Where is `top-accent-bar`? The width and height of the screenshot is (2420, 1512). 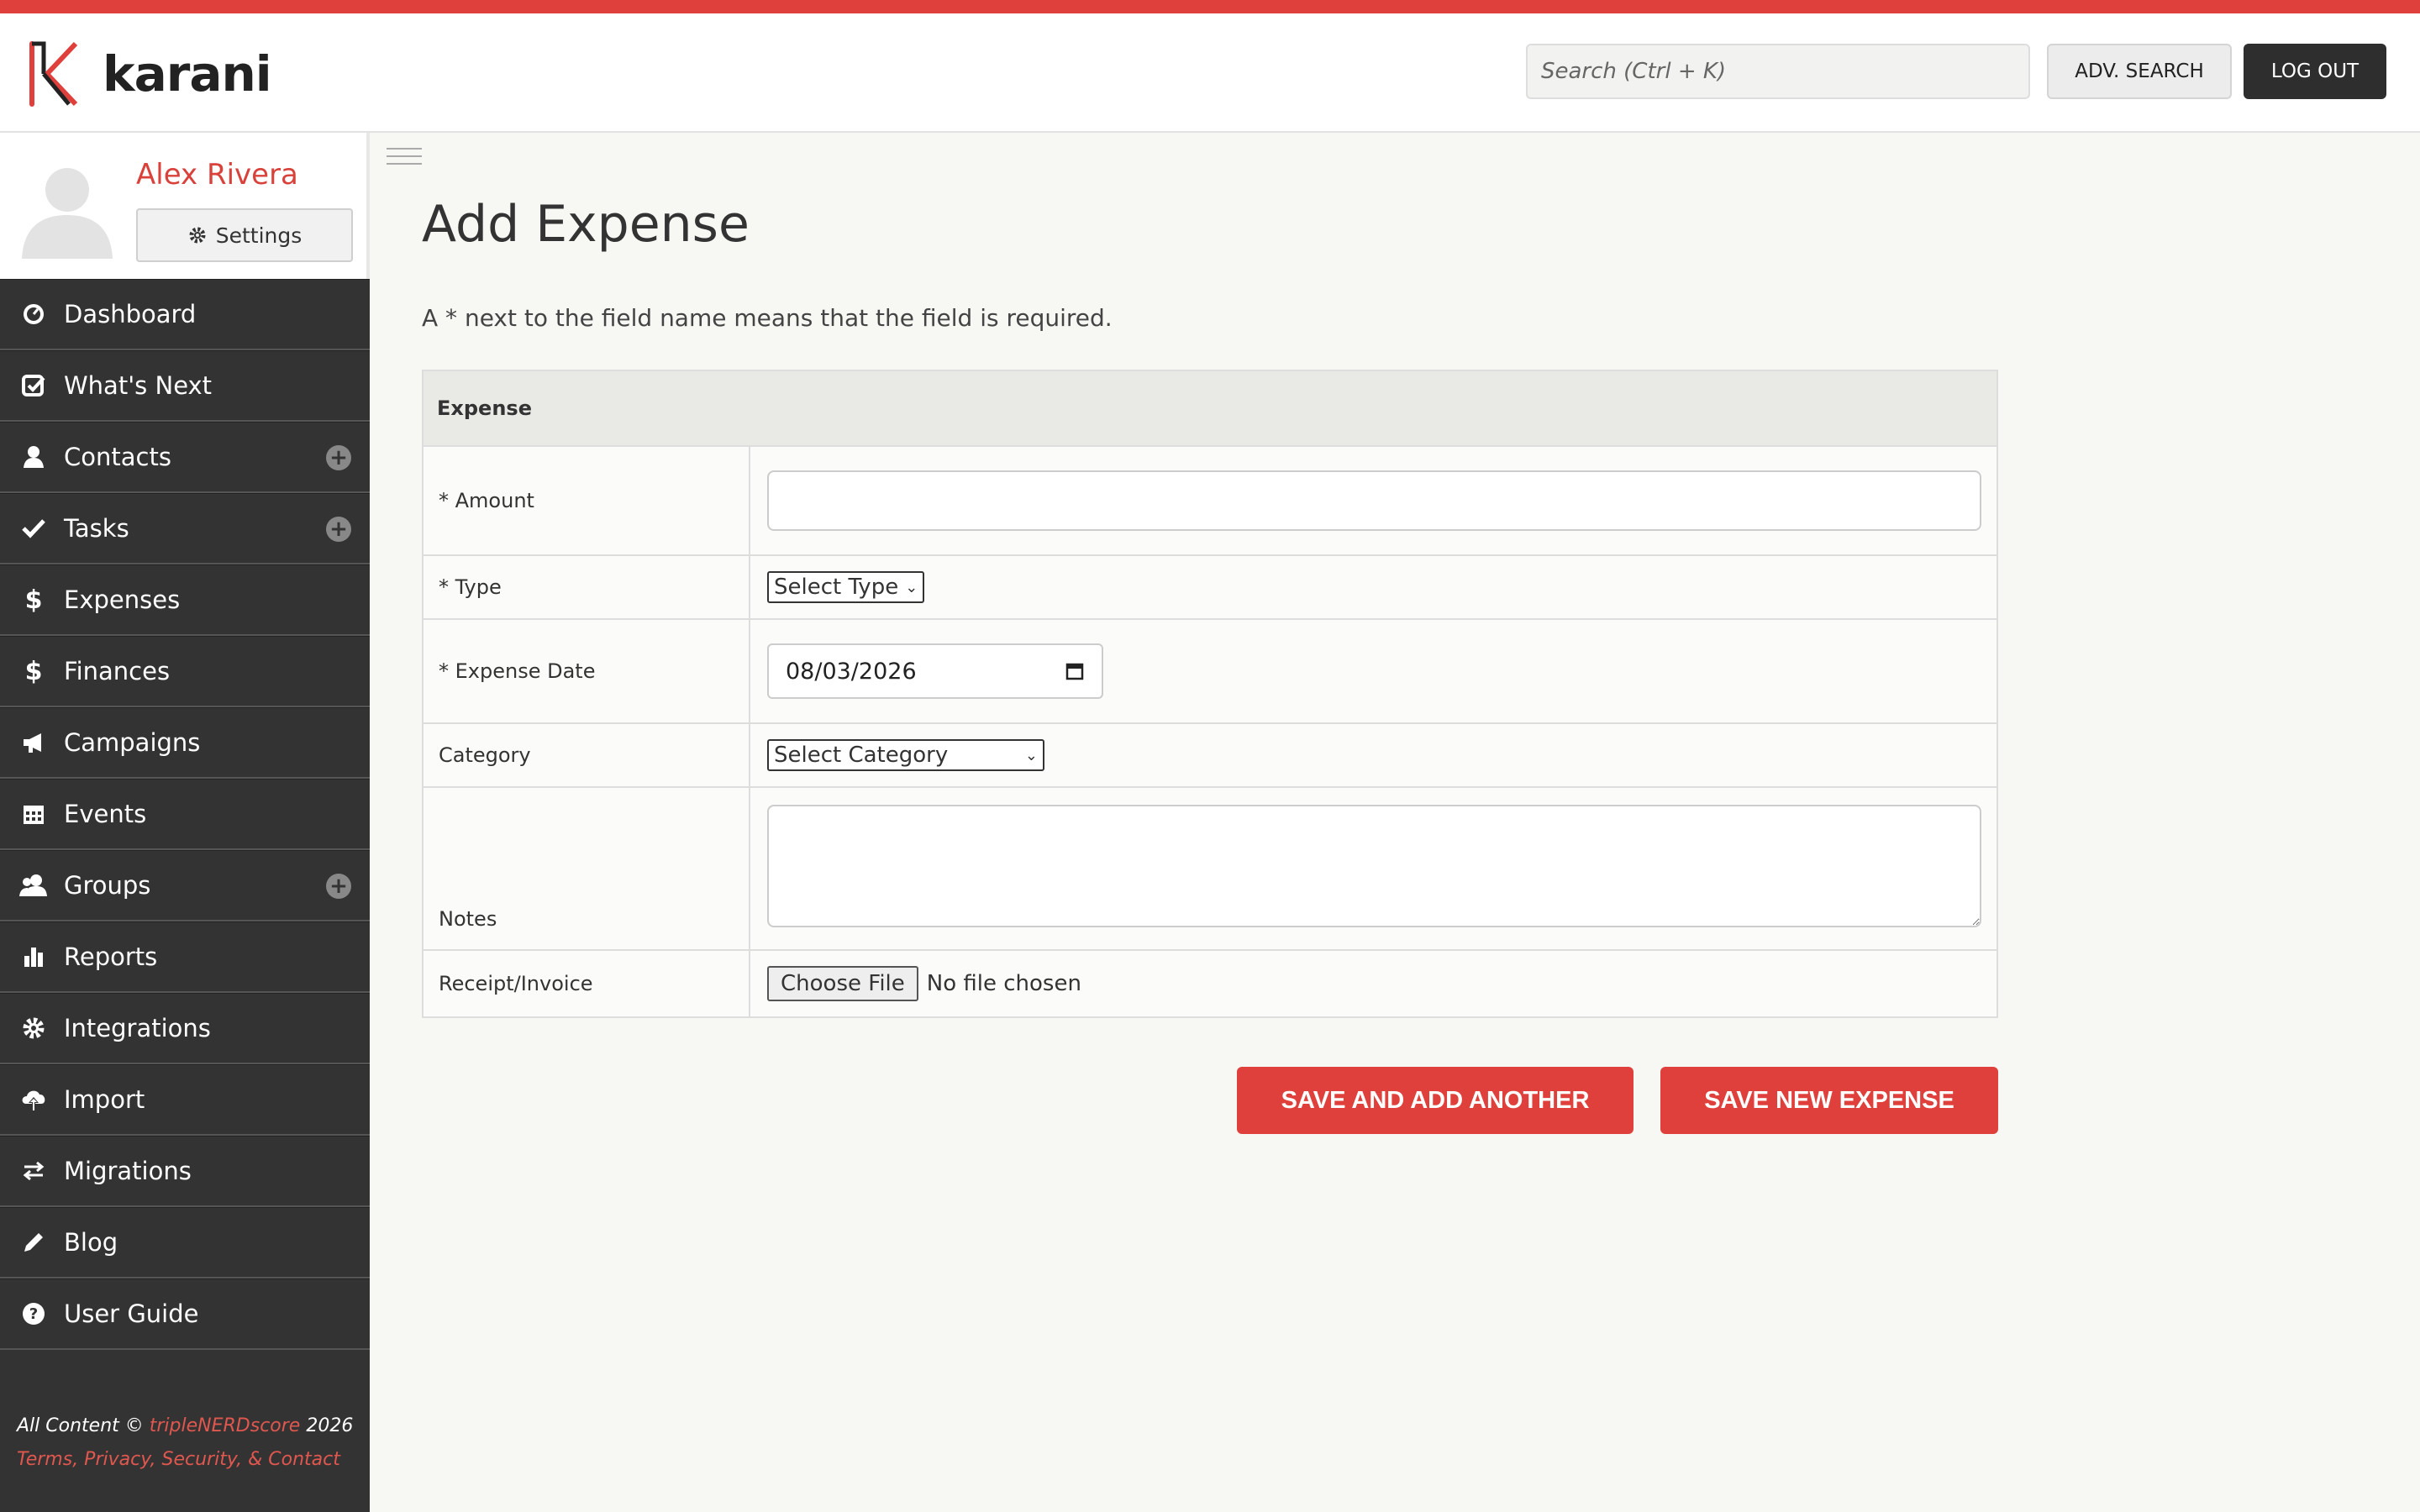
top-accent-bar is located at coordinates (1210, 6).